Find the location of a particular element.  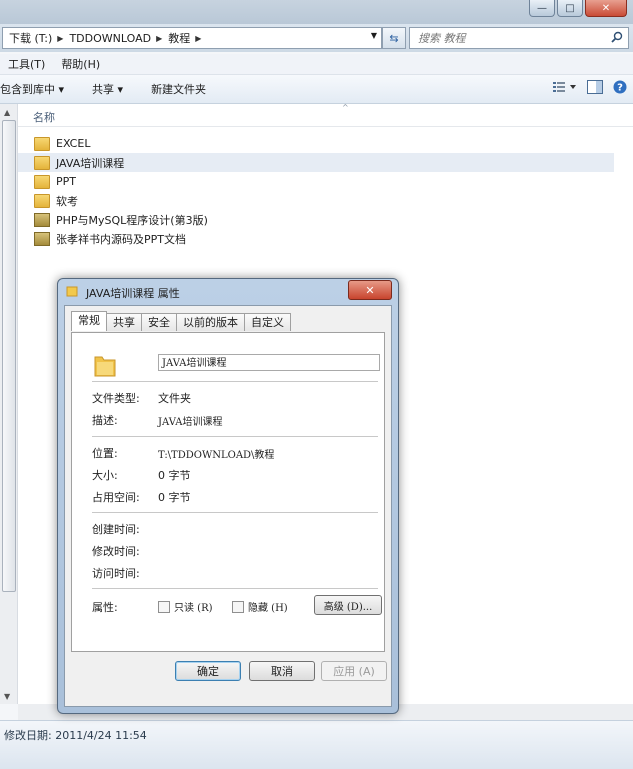

description-value: JAVA培训课程 is located at coordinates (190, 422).